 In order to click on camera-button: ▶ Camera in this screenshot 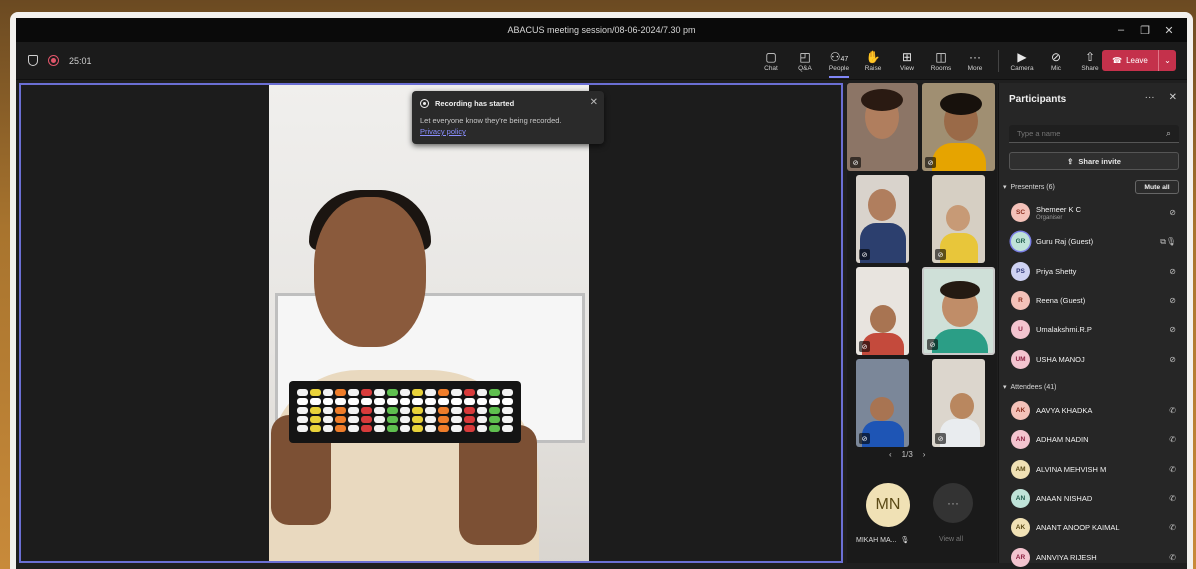, I will do `click(1022, 61)`.